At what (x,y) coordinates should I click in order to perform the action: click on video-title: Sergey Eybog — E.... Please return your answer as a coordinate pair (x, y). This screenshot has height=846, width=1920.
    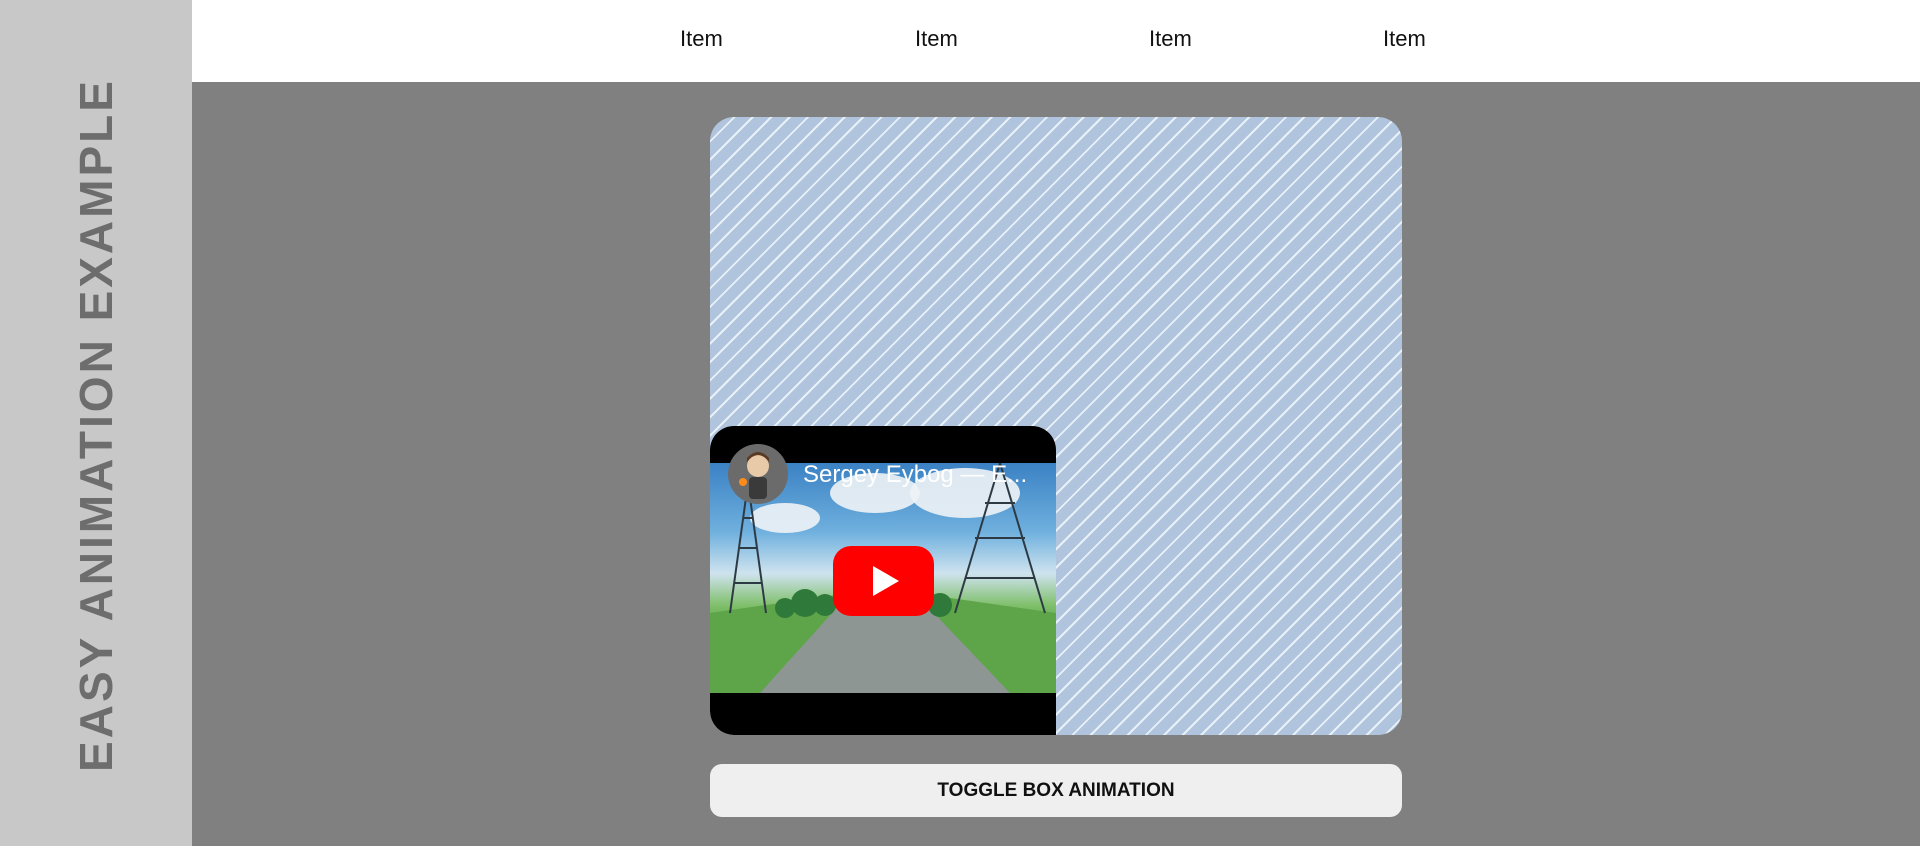
    Looking at the image, I should click on (925, 475).